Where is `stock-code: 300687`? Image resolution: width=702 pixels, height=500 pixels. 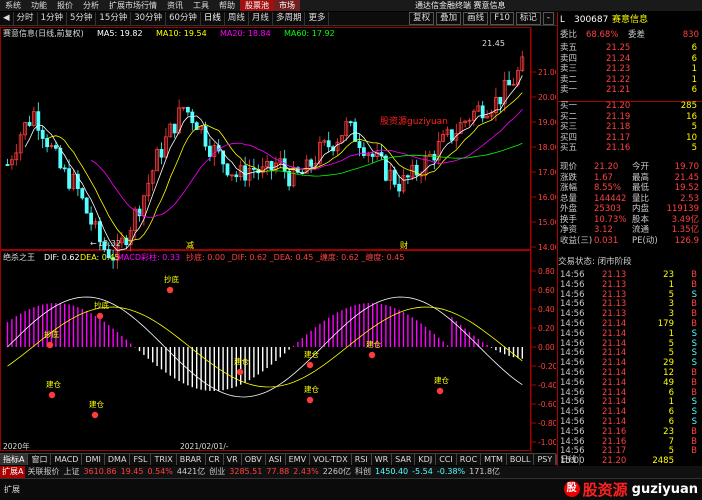
stock-code: 300687 is located at coordinates (591, 20).